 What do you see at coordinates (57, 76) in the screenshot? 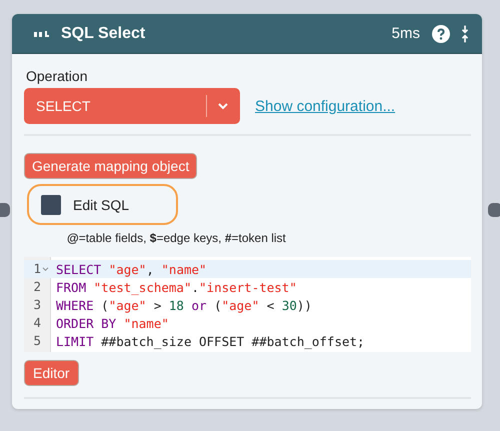
I see `field-label: Operation` at bounding box center [57, 76].